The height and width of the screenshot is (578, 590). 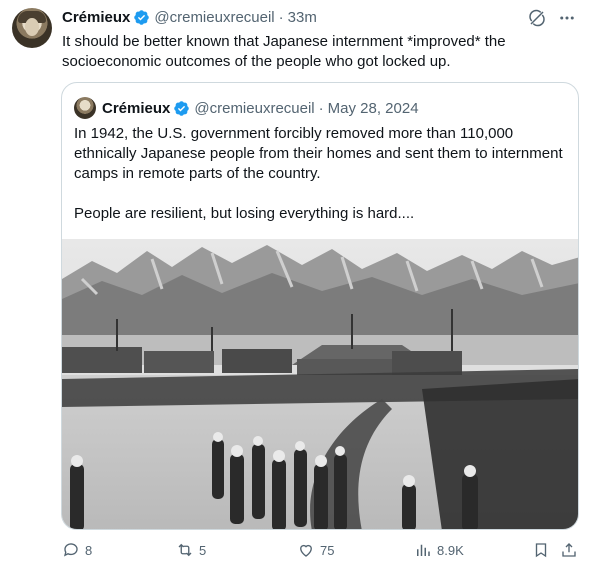 I want to click on bookmark-button, so click(x=541, y=550).